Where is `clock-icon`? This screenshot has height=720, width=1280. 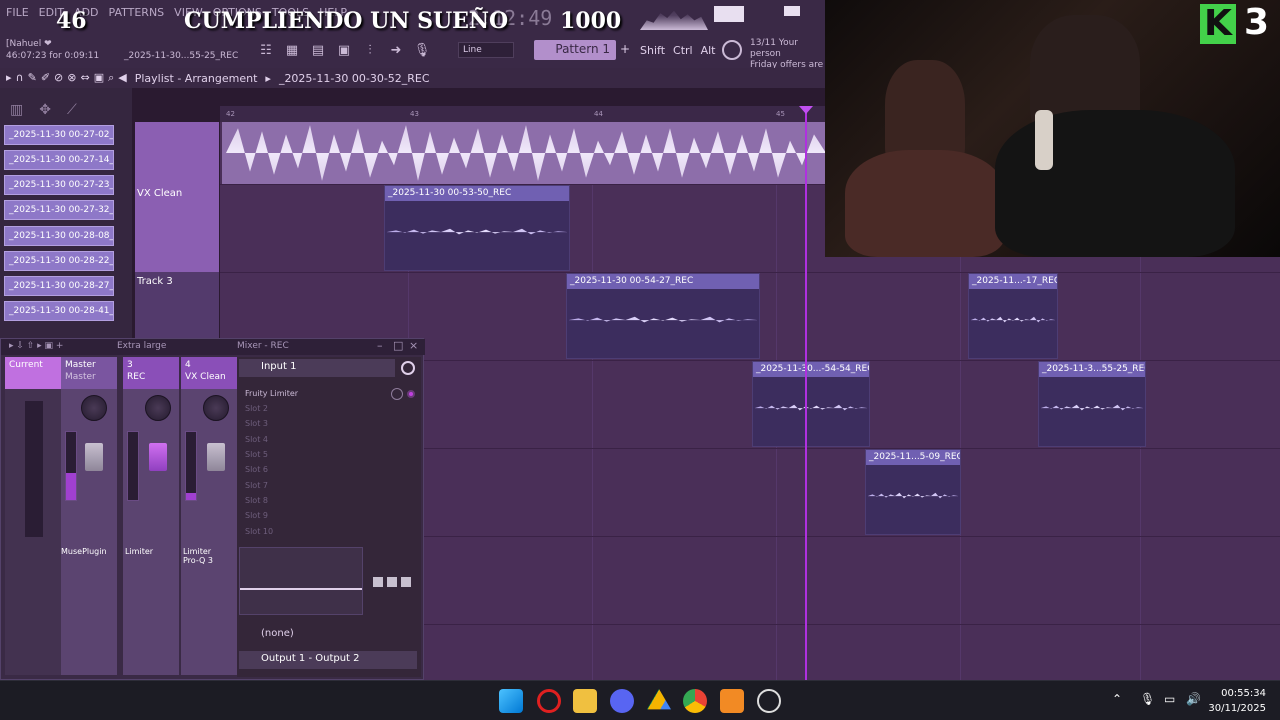
clock-icon is located at coordinates (408, 368).